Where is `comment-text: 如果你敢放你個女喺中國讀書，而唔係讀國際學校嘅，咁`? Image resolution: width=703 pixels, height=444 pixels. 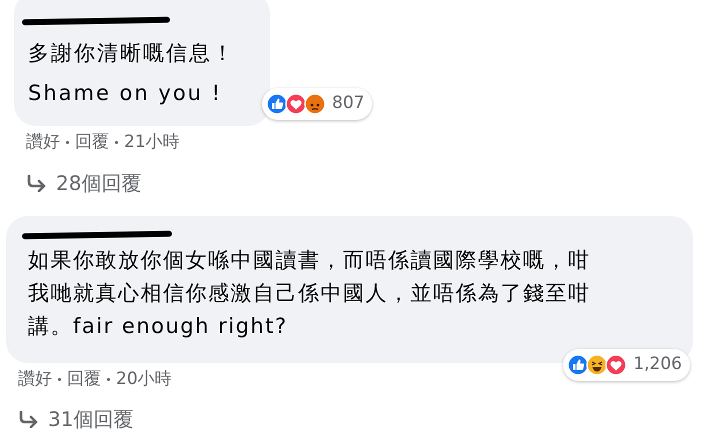
comment-text: 如果你敢放你個女喺中國讀書，而唔係讀國際學校嘅，咁 is located at coordinates (310, 260).